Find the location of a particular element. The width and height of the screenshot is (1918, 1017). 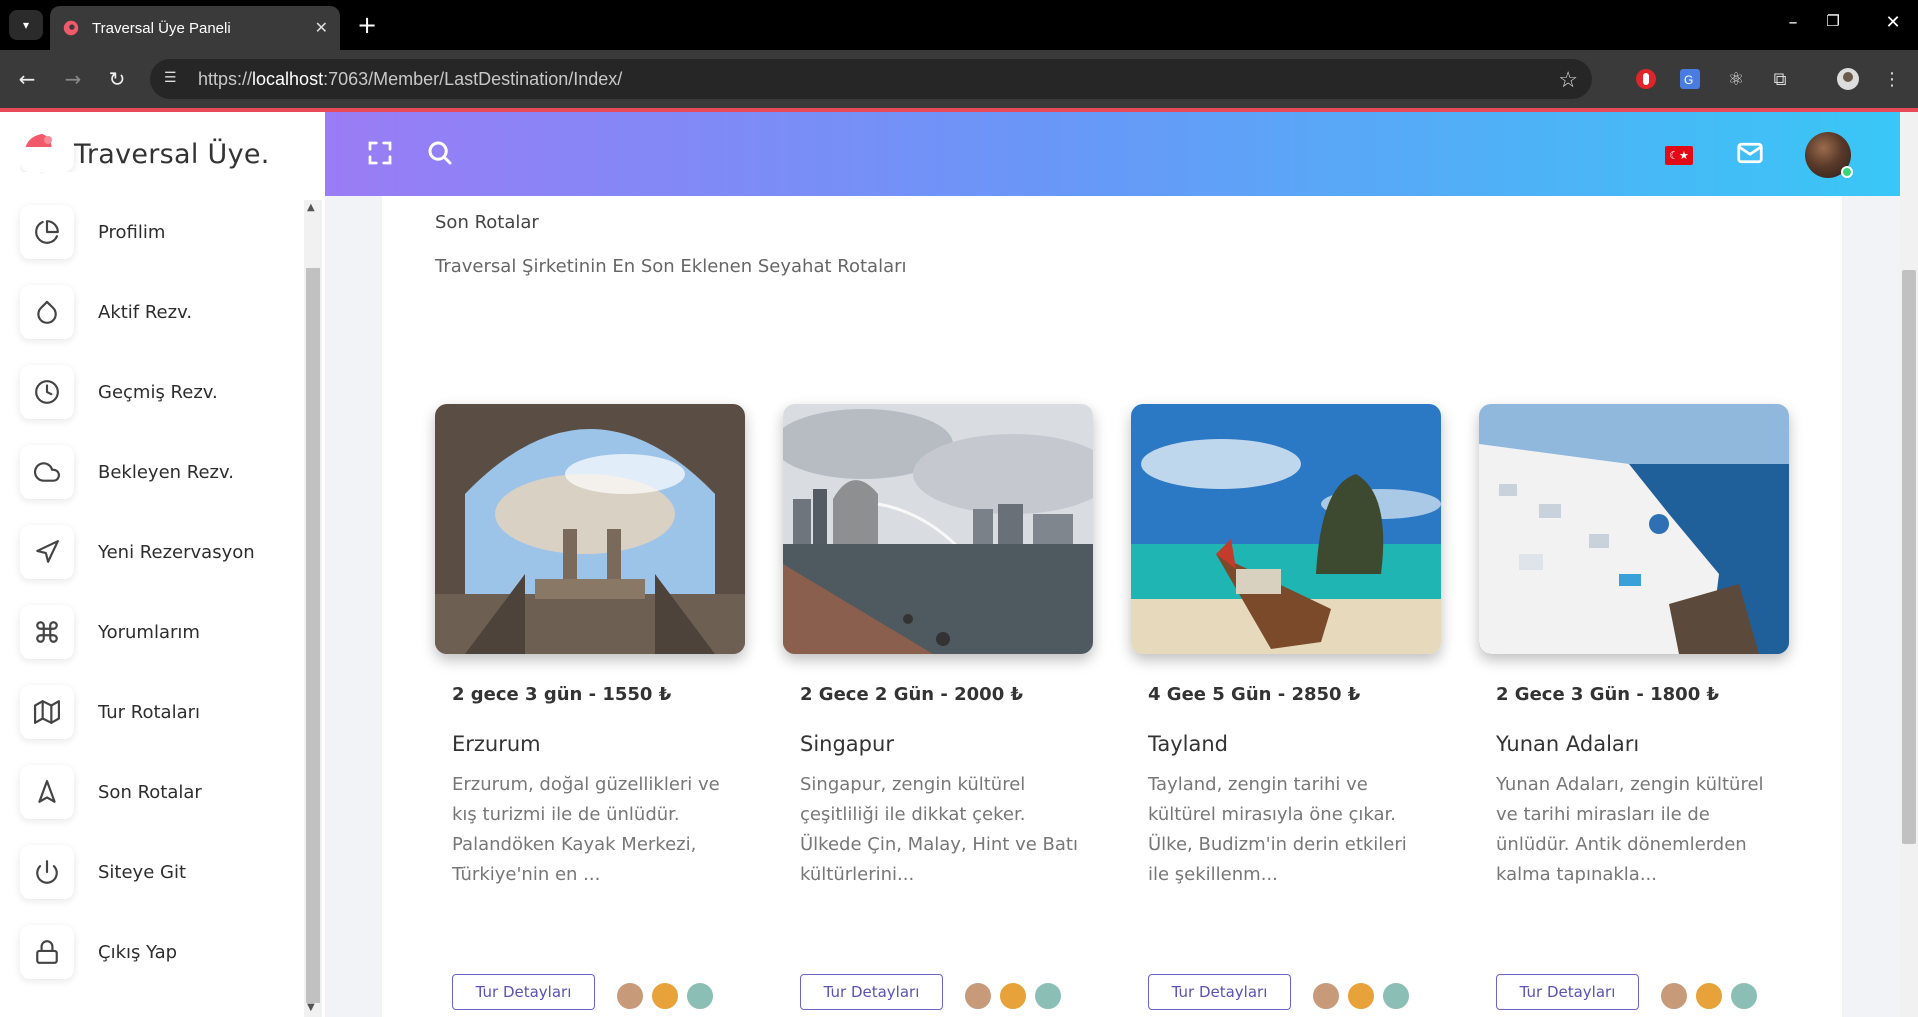

sidebar-item-partial is located at coordinates (160, 159).